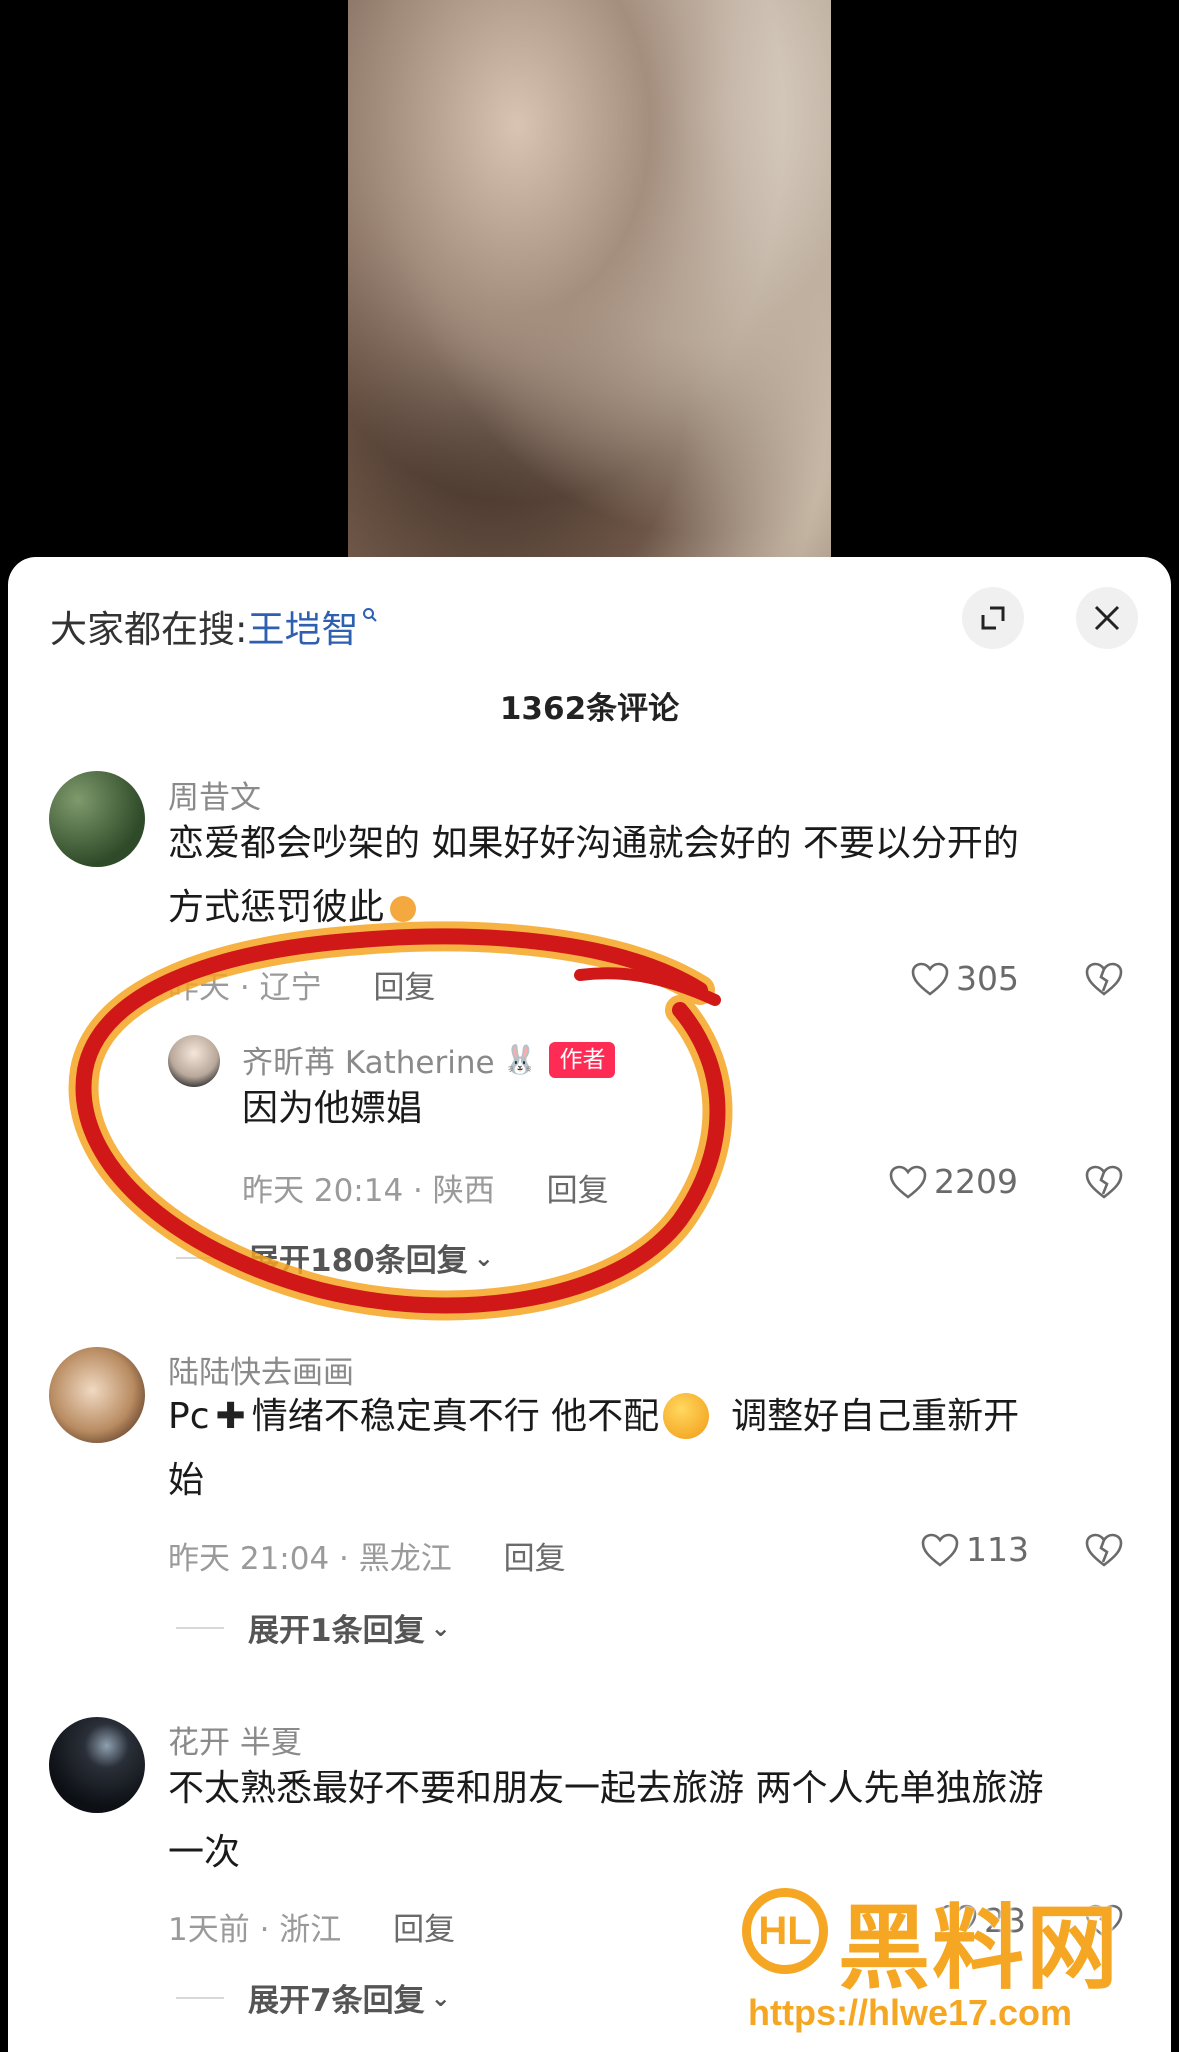 This screenshot has width=1179, height=2052. I want to click on video-frame-image, so click(589, 285).